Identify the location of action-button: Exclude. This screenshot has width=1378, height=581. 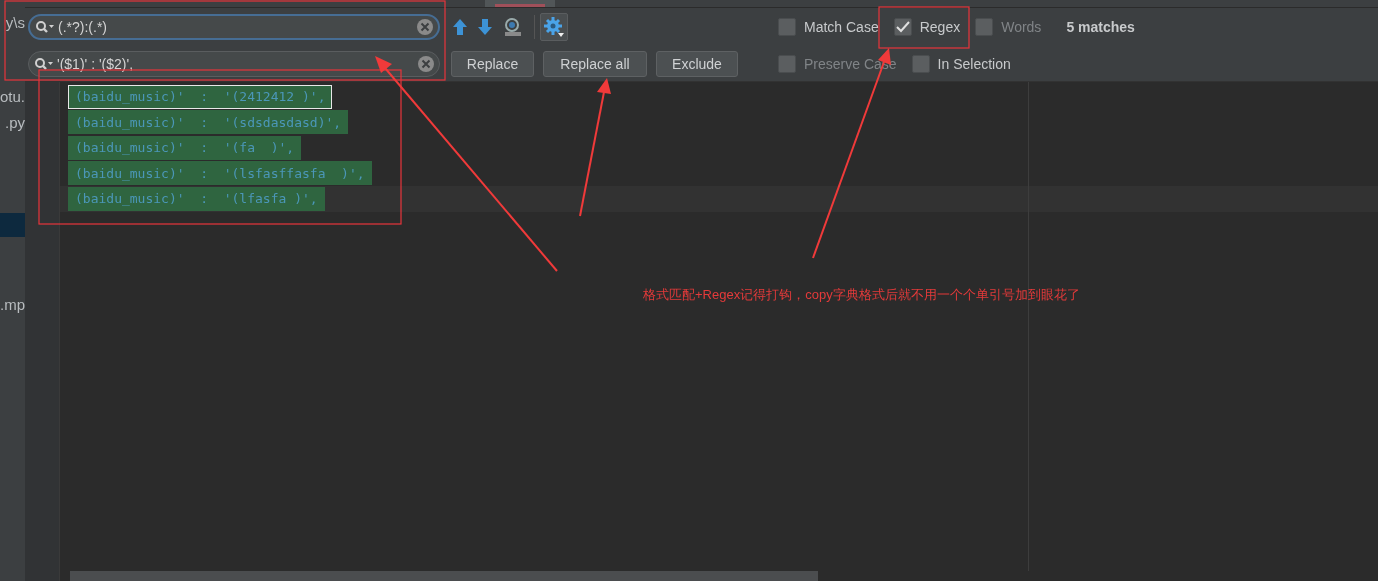
(697, 64).